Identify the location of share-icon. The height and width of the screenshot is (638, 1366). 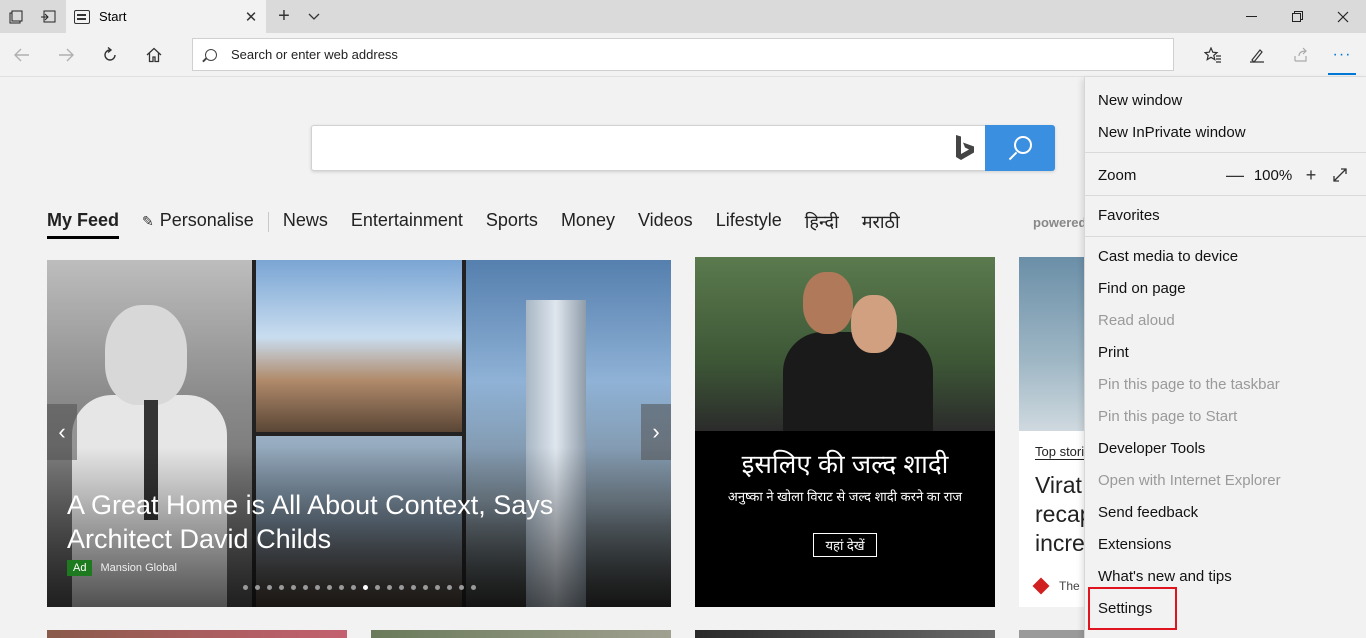
(1301, 55).